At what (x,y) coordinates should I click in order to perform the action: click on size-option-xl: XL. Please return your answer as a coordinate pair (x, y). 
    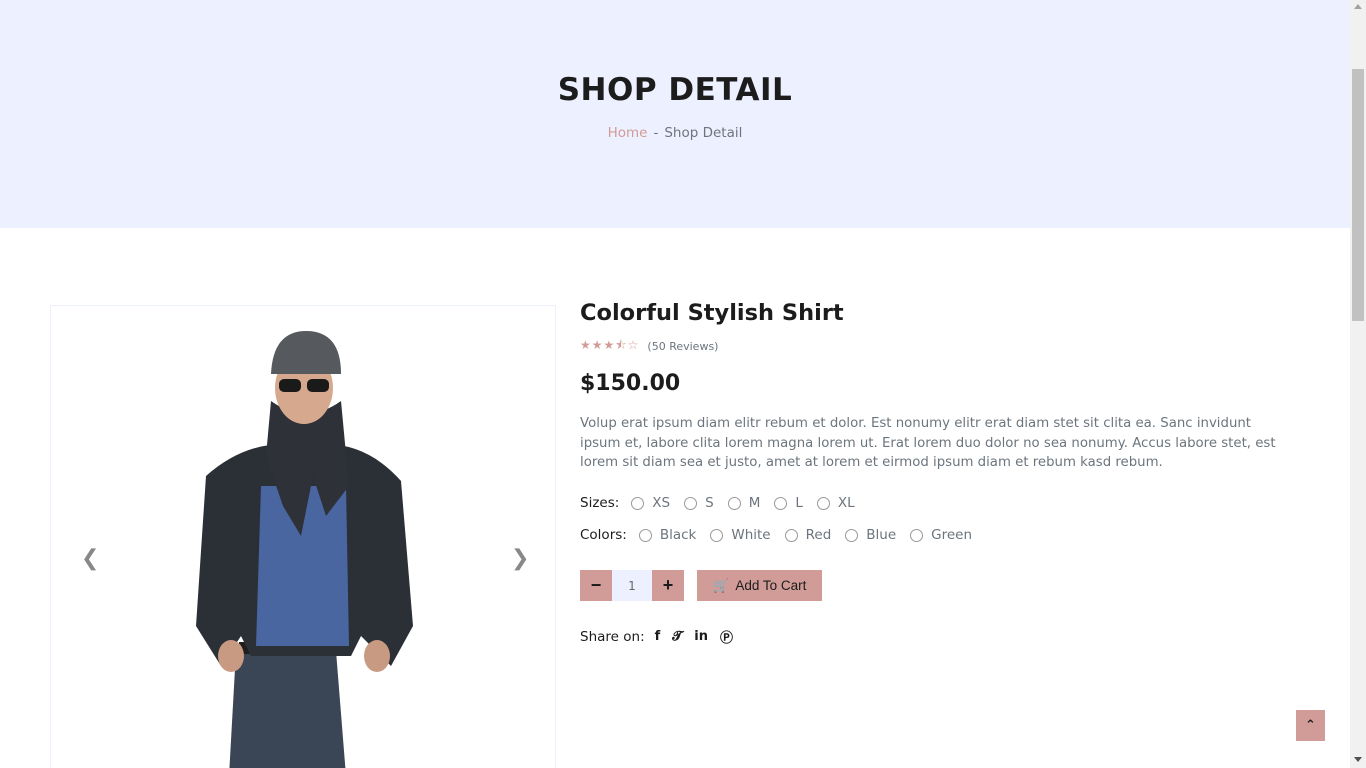
    Looking at the image, I should click on (835, 503).